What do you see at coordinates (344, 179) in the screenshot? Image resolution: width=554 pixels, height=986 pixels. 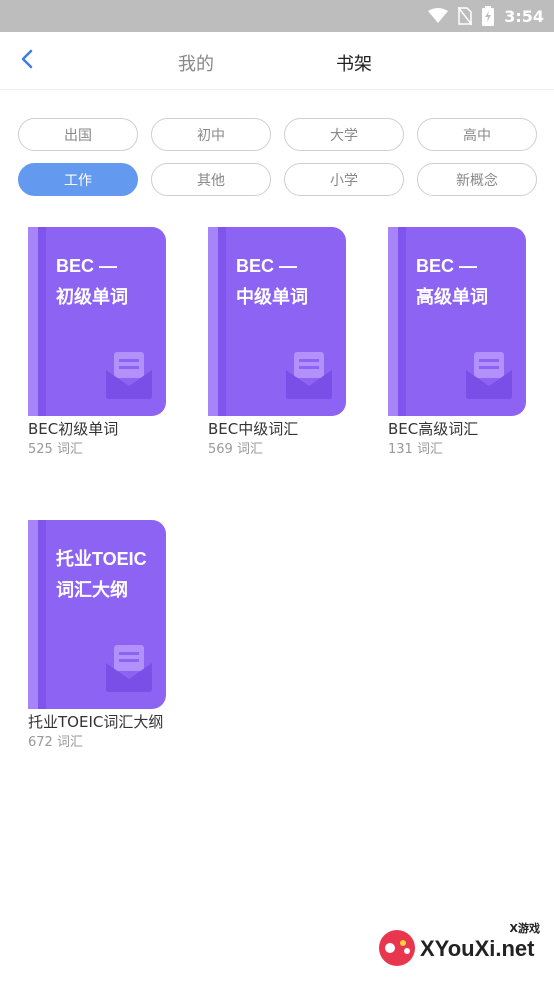 I see `category-chip-xiaoxue: 小学` at bounding box center [344, 179].